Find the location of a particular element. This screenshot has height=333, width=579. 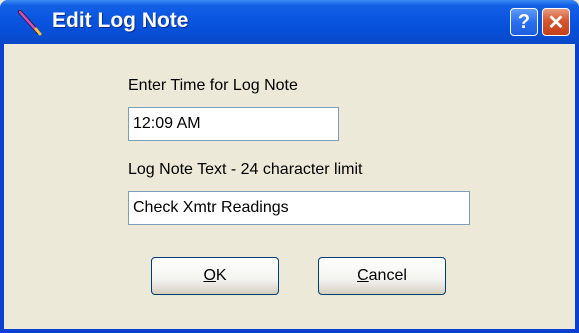

note-text-input is located at coordinates (299, 208).